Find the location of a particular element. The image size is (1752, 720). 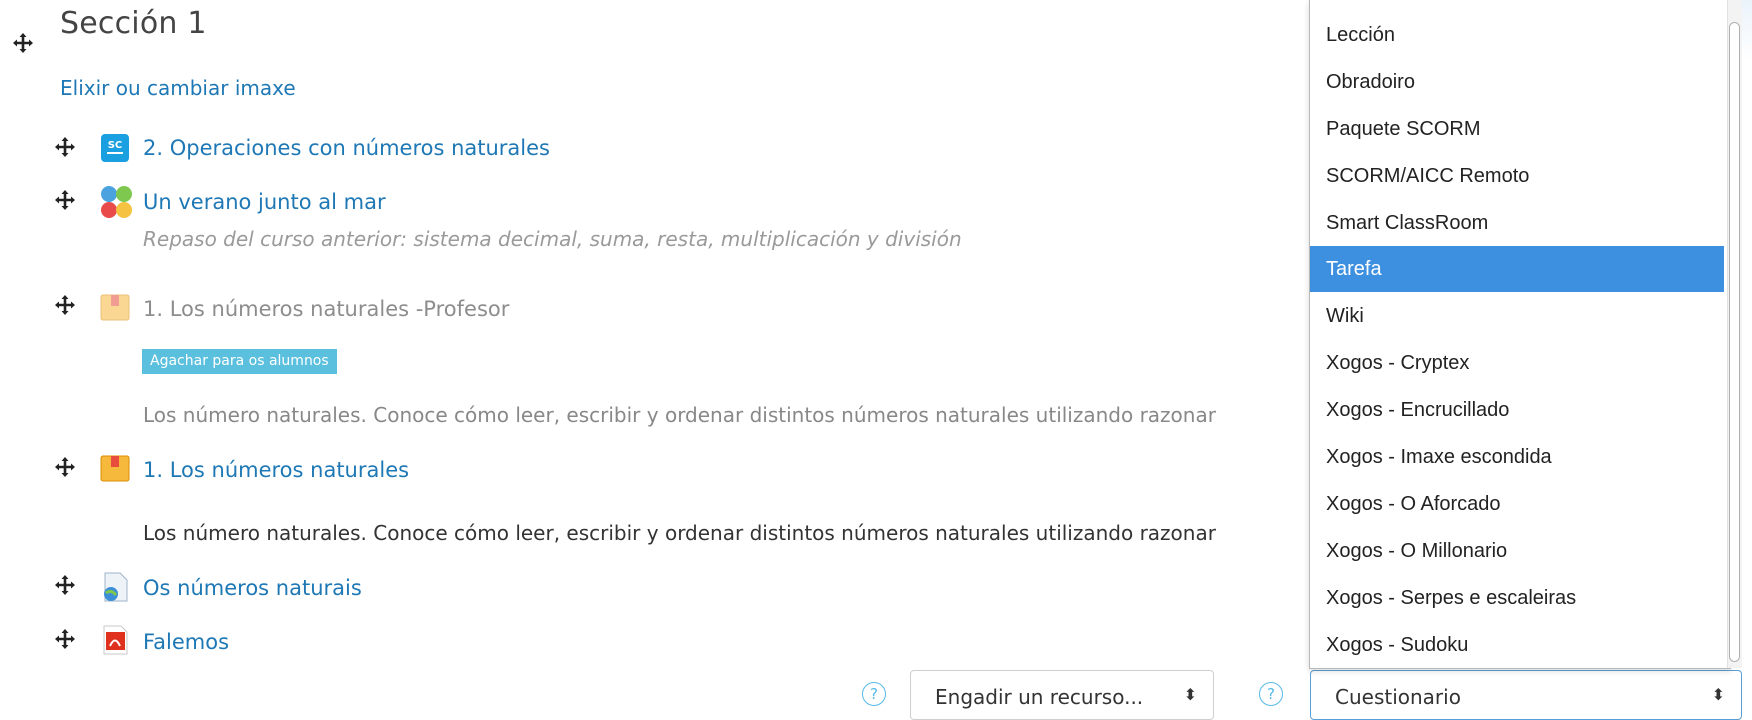

dropdown-option: Xogos - O Aforcado is located at coordinates (1517, 504).